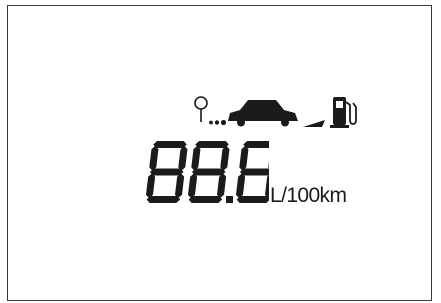 Image resolution: width=441 pixels, height=303 pixels. I want to click on road-arrow-icon, so click(314, 123).